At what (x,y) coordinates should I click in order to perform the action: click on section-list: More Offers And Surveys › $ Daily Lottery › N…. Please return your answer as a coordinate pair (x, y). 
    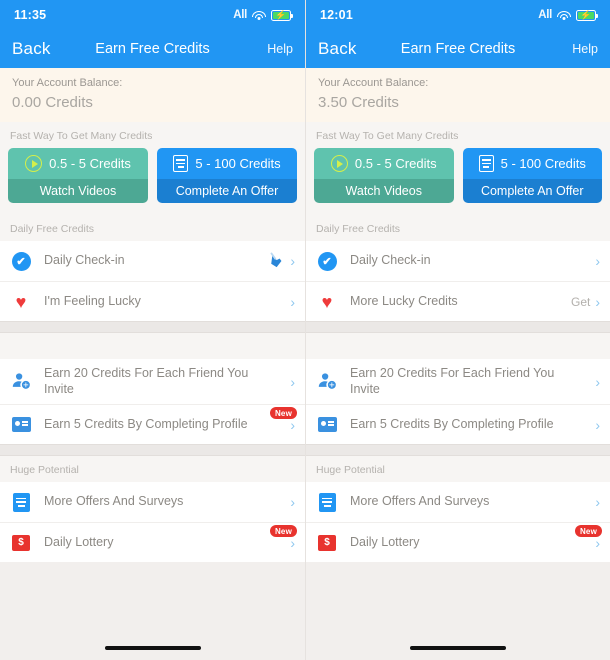
    Looking at the image, I should click on (458, 522).